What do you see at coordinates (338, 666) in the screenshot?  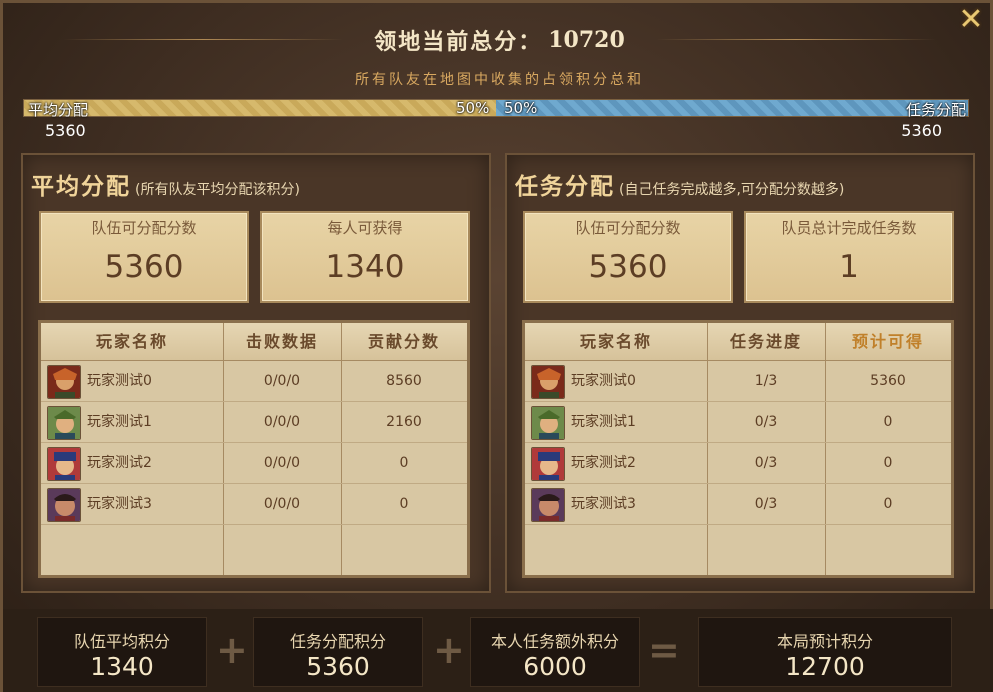 I see `summary-value: 5360` at bounding box center [338, 666].